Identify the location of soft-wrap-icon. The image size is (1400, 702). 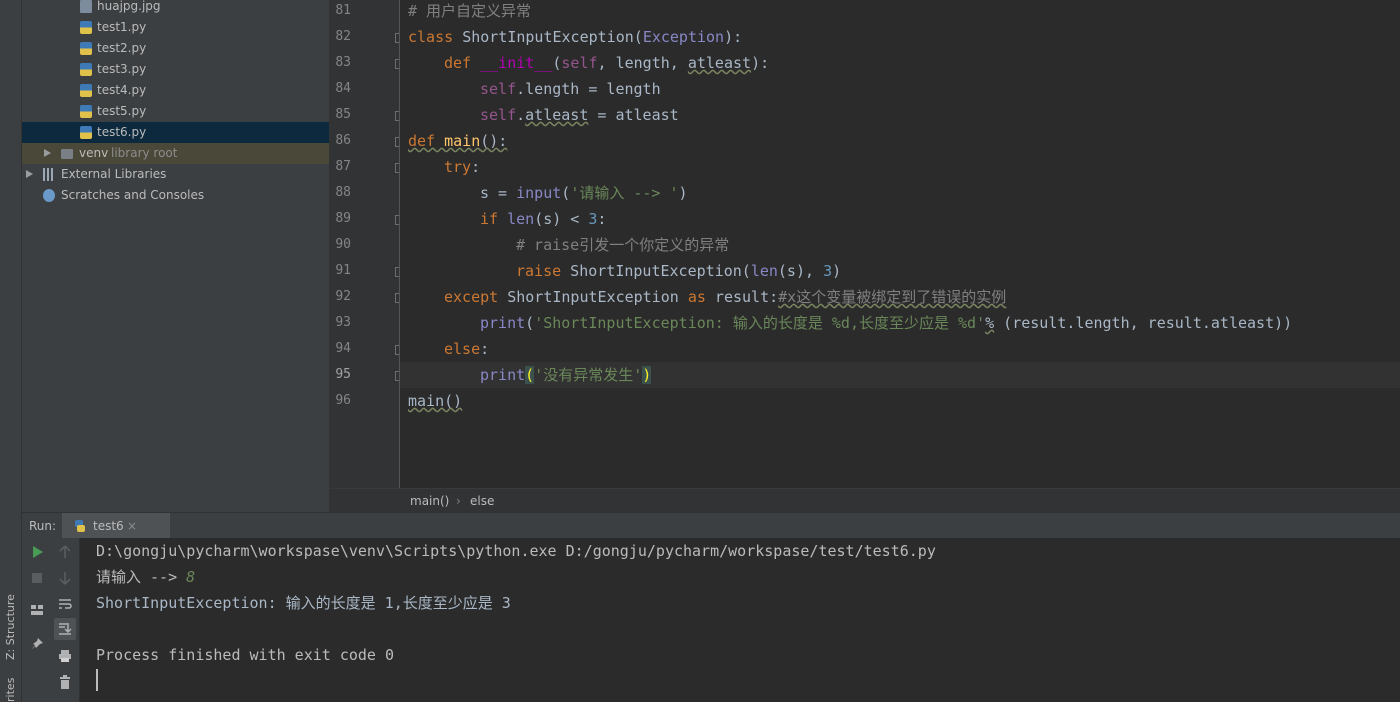
(65, 604).